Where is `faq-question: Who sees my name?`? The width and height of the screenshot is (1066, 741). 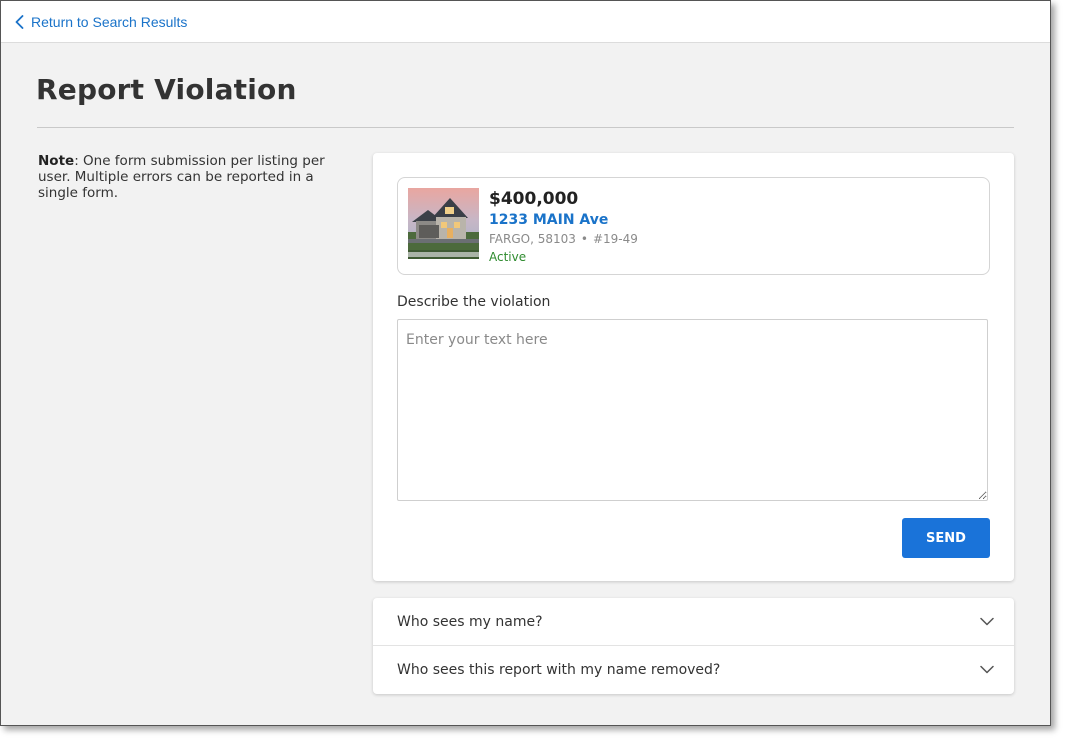 faq-question: Who sees my name? is located at coordinates (470, 621).